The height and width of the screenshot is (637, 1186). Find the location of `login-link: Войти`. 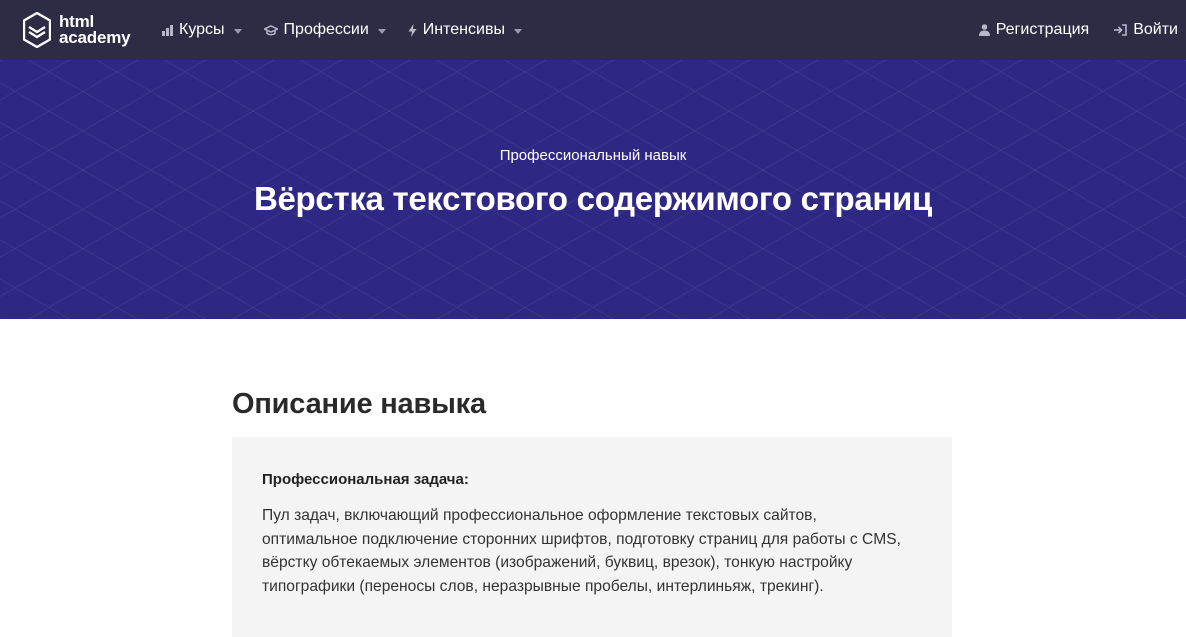

login-link: Войти is located at coordinates (1146, 30).